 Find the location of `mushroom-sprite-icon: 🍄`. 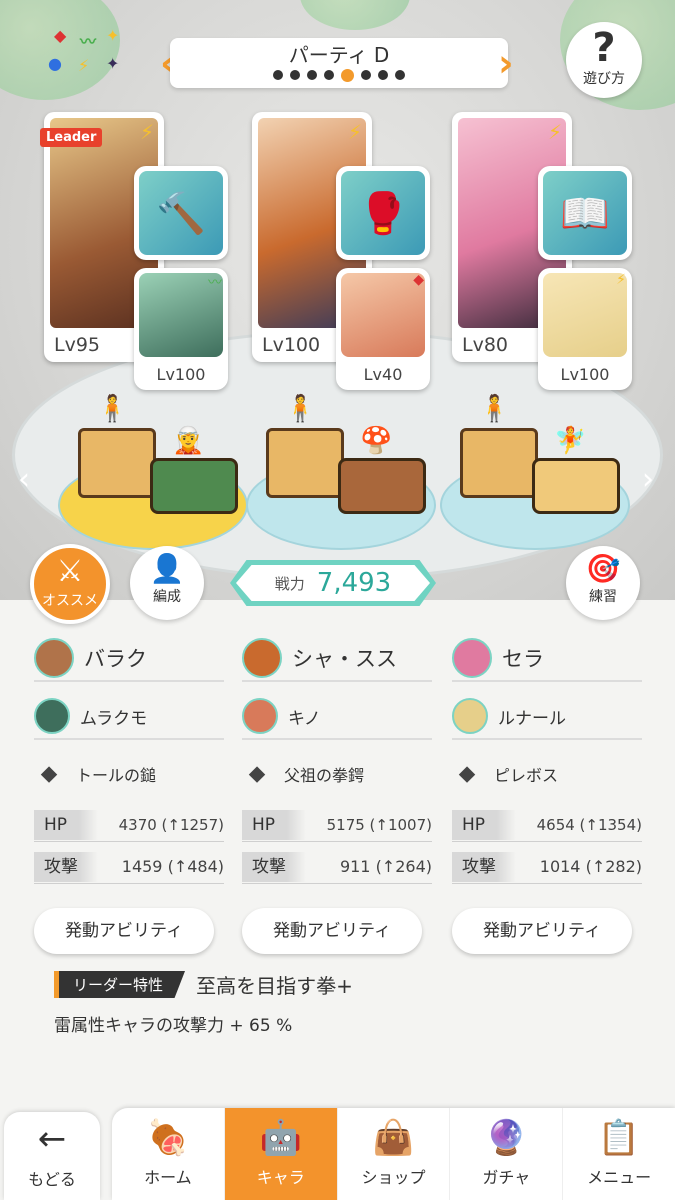

mushroom-sprite-icon: 🍄 is located at coordinates (376, 441).